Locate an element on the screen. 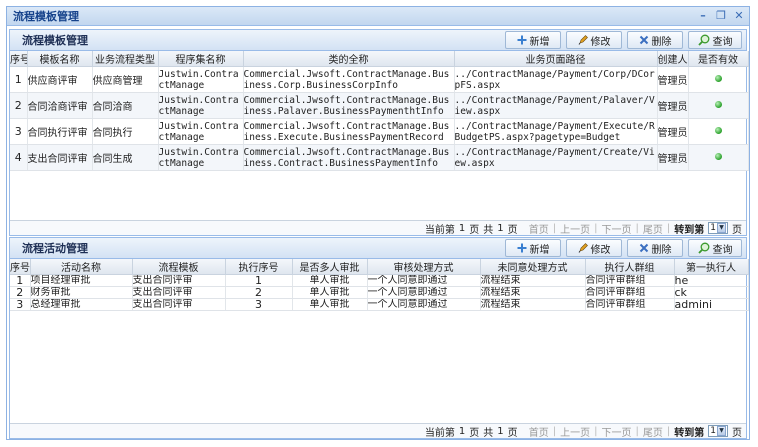 The image size is (758, 447). review-mode-cell: 一个人同意即通过 is located at coordinates (424, 304).